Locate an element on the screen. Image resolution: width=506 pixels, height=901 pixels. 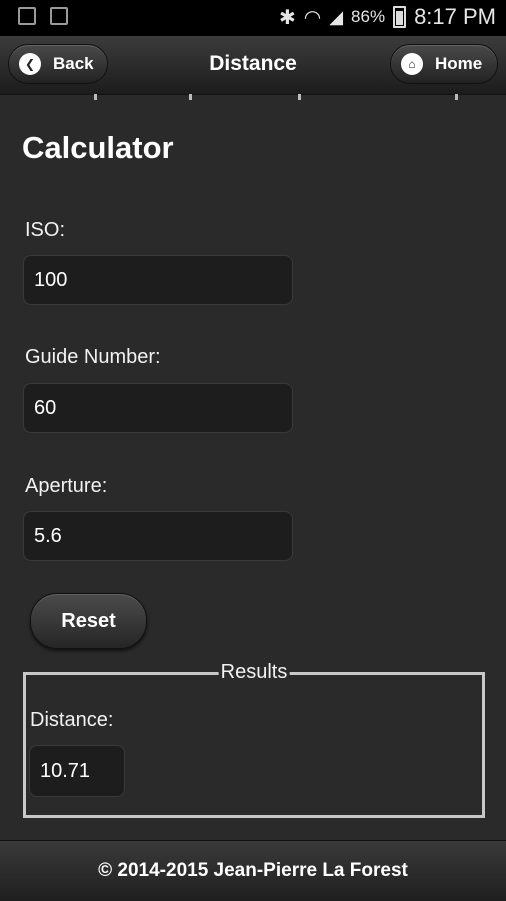
aperture-label: Aperture: is located at coordinates (66, 486).